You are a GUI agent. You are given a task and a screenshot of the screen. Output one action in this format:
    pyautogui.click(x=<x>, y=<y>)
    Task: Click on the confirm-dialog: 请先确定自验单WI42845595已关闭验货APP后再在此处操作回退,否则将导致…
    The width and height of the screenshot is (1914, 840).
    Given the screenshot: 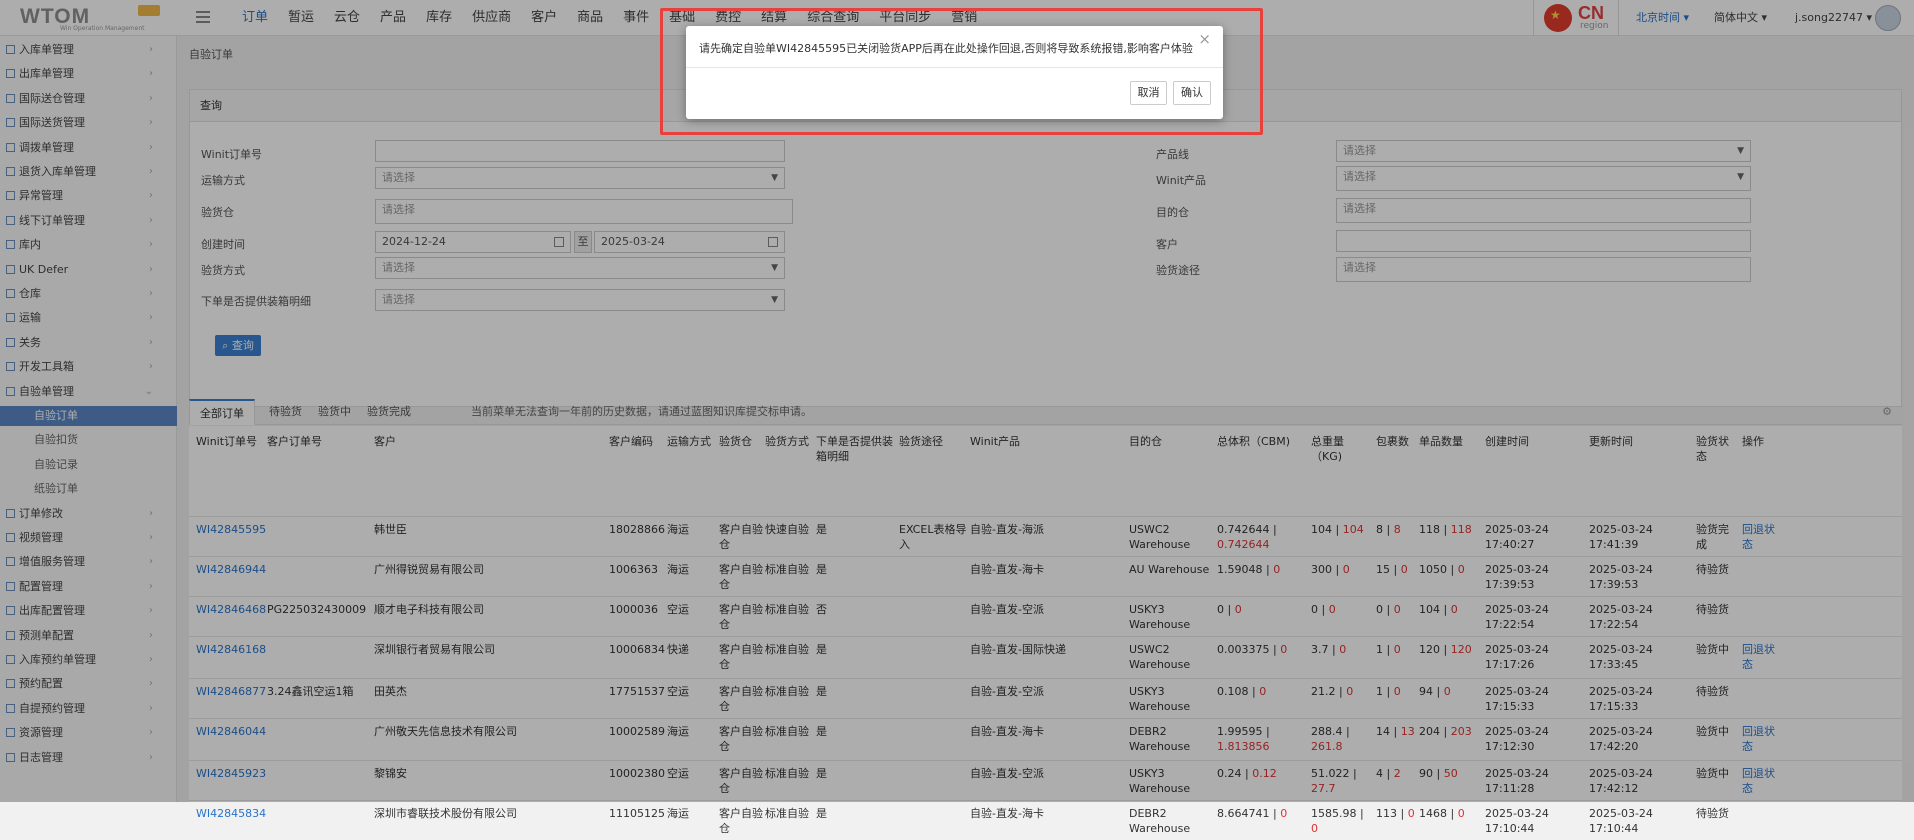 What is the action you would take?
    pyautogui.click(x=954, y=72)
    